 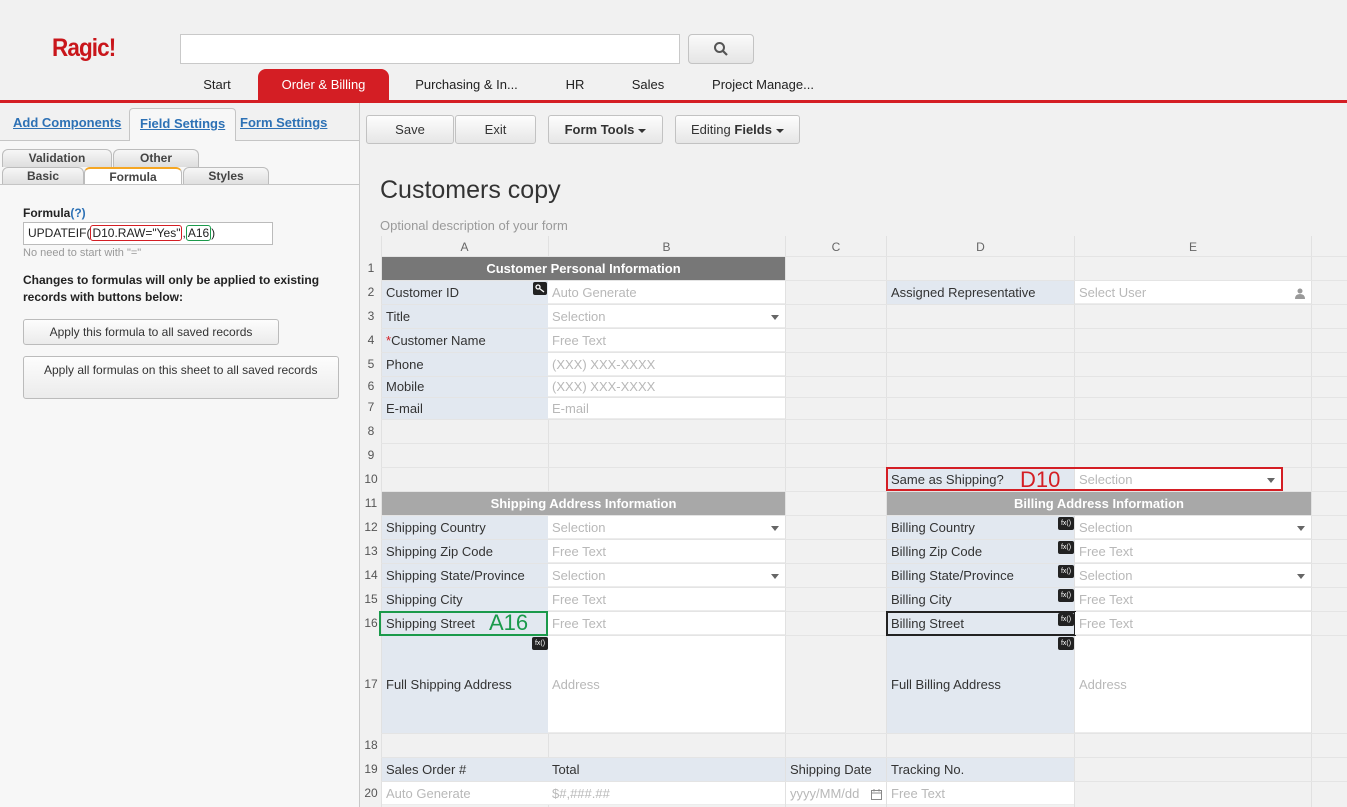 What do you see at coordinates (721, 49) in the screenshot?
I see `search-button` at bounding box center [721, 49].